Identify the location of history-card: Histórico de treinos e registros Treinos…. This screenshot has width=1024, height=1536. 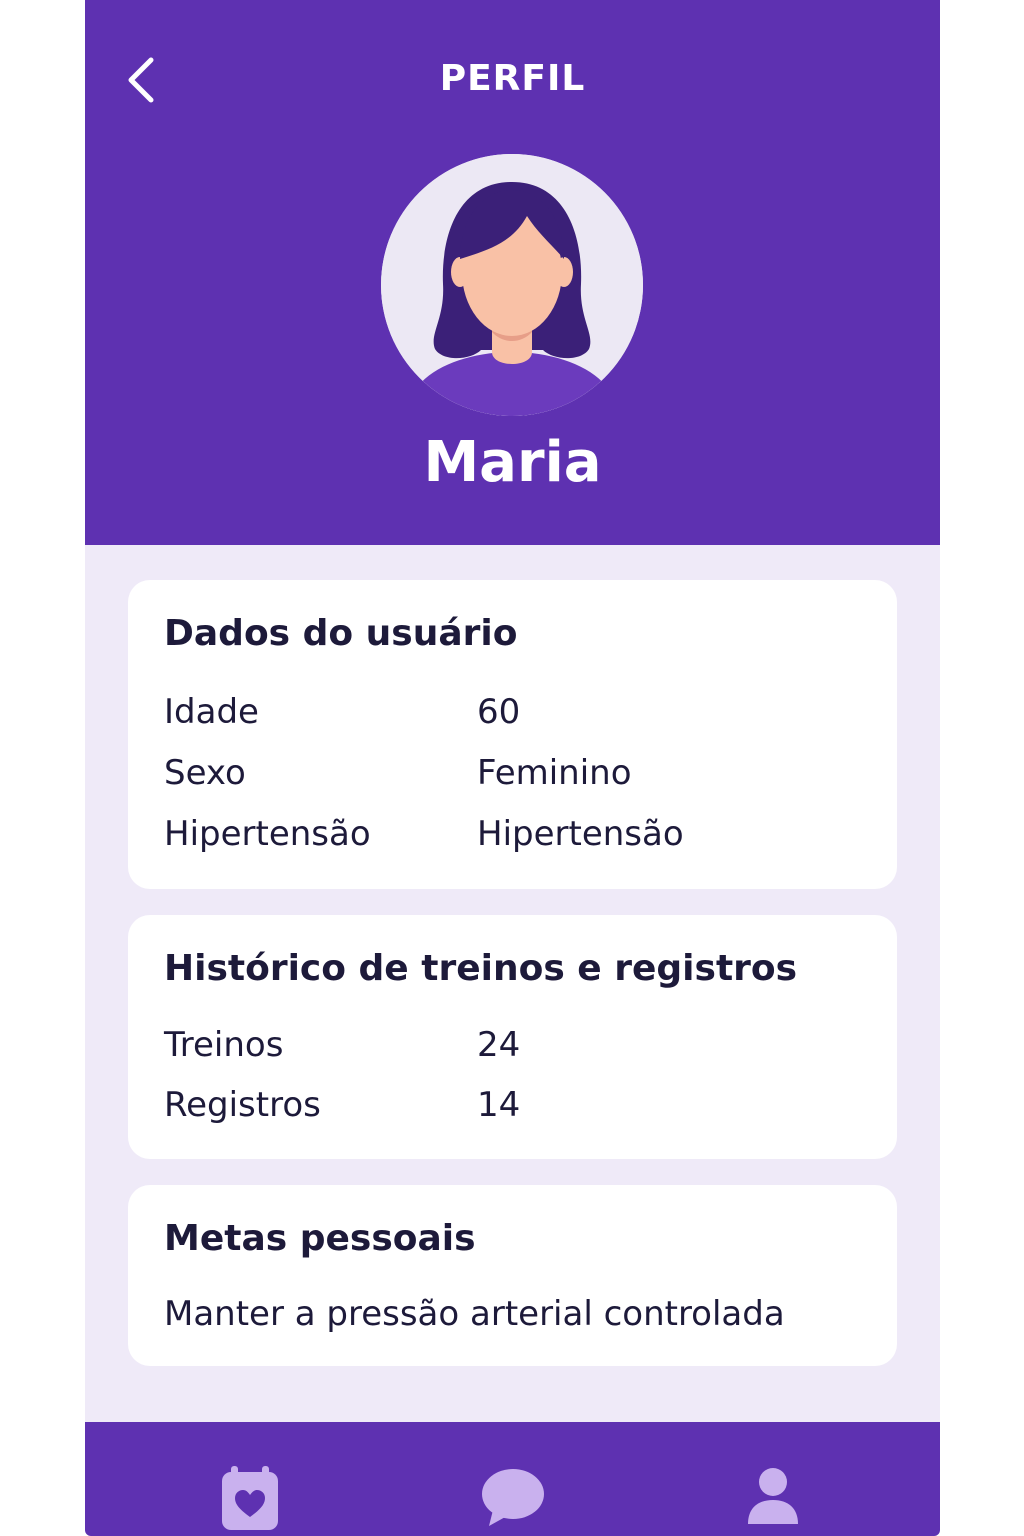
(512, 1037).